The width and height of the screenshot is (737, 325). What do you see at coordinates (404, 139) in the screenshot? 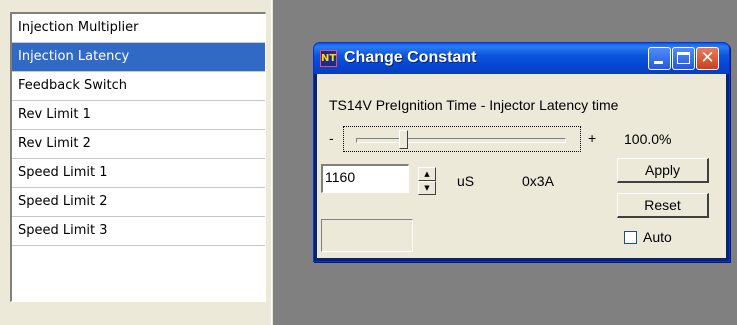
I see `slider-thumb` at bounding box center [404, 139].